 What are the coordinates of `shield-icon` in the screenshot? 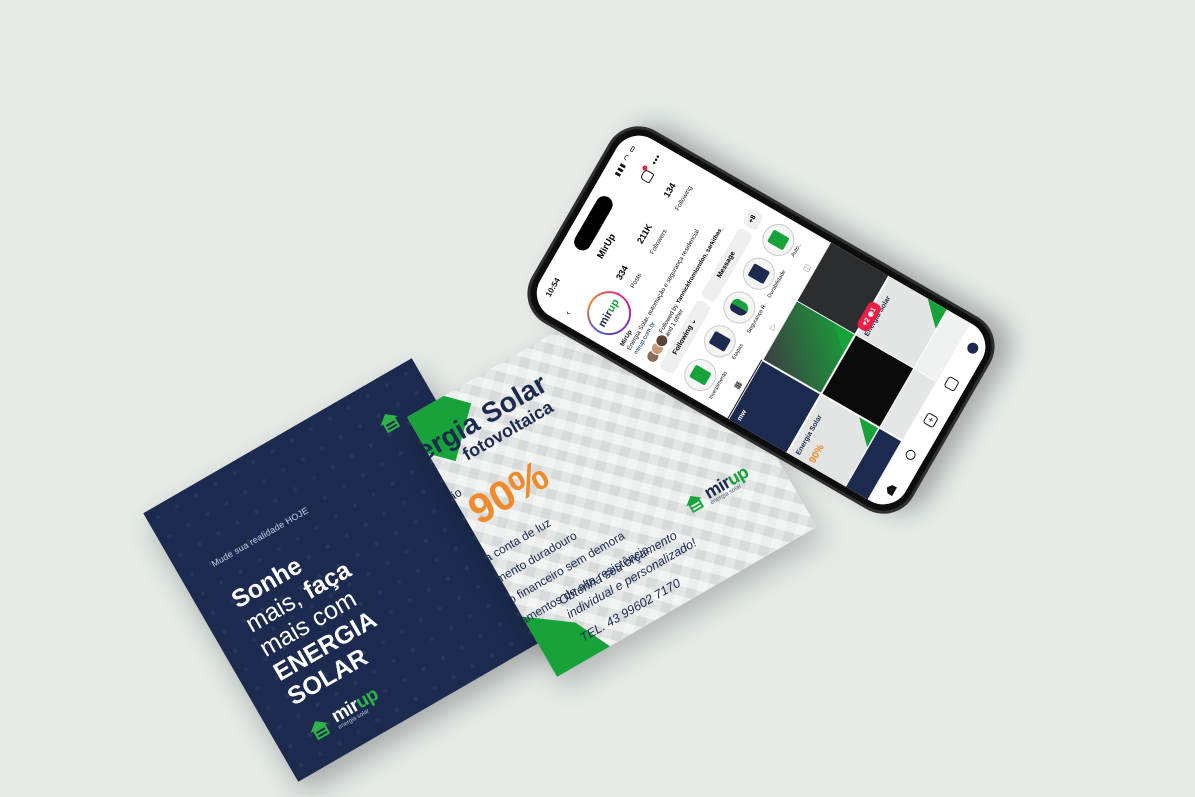 It's located at (739, 307).